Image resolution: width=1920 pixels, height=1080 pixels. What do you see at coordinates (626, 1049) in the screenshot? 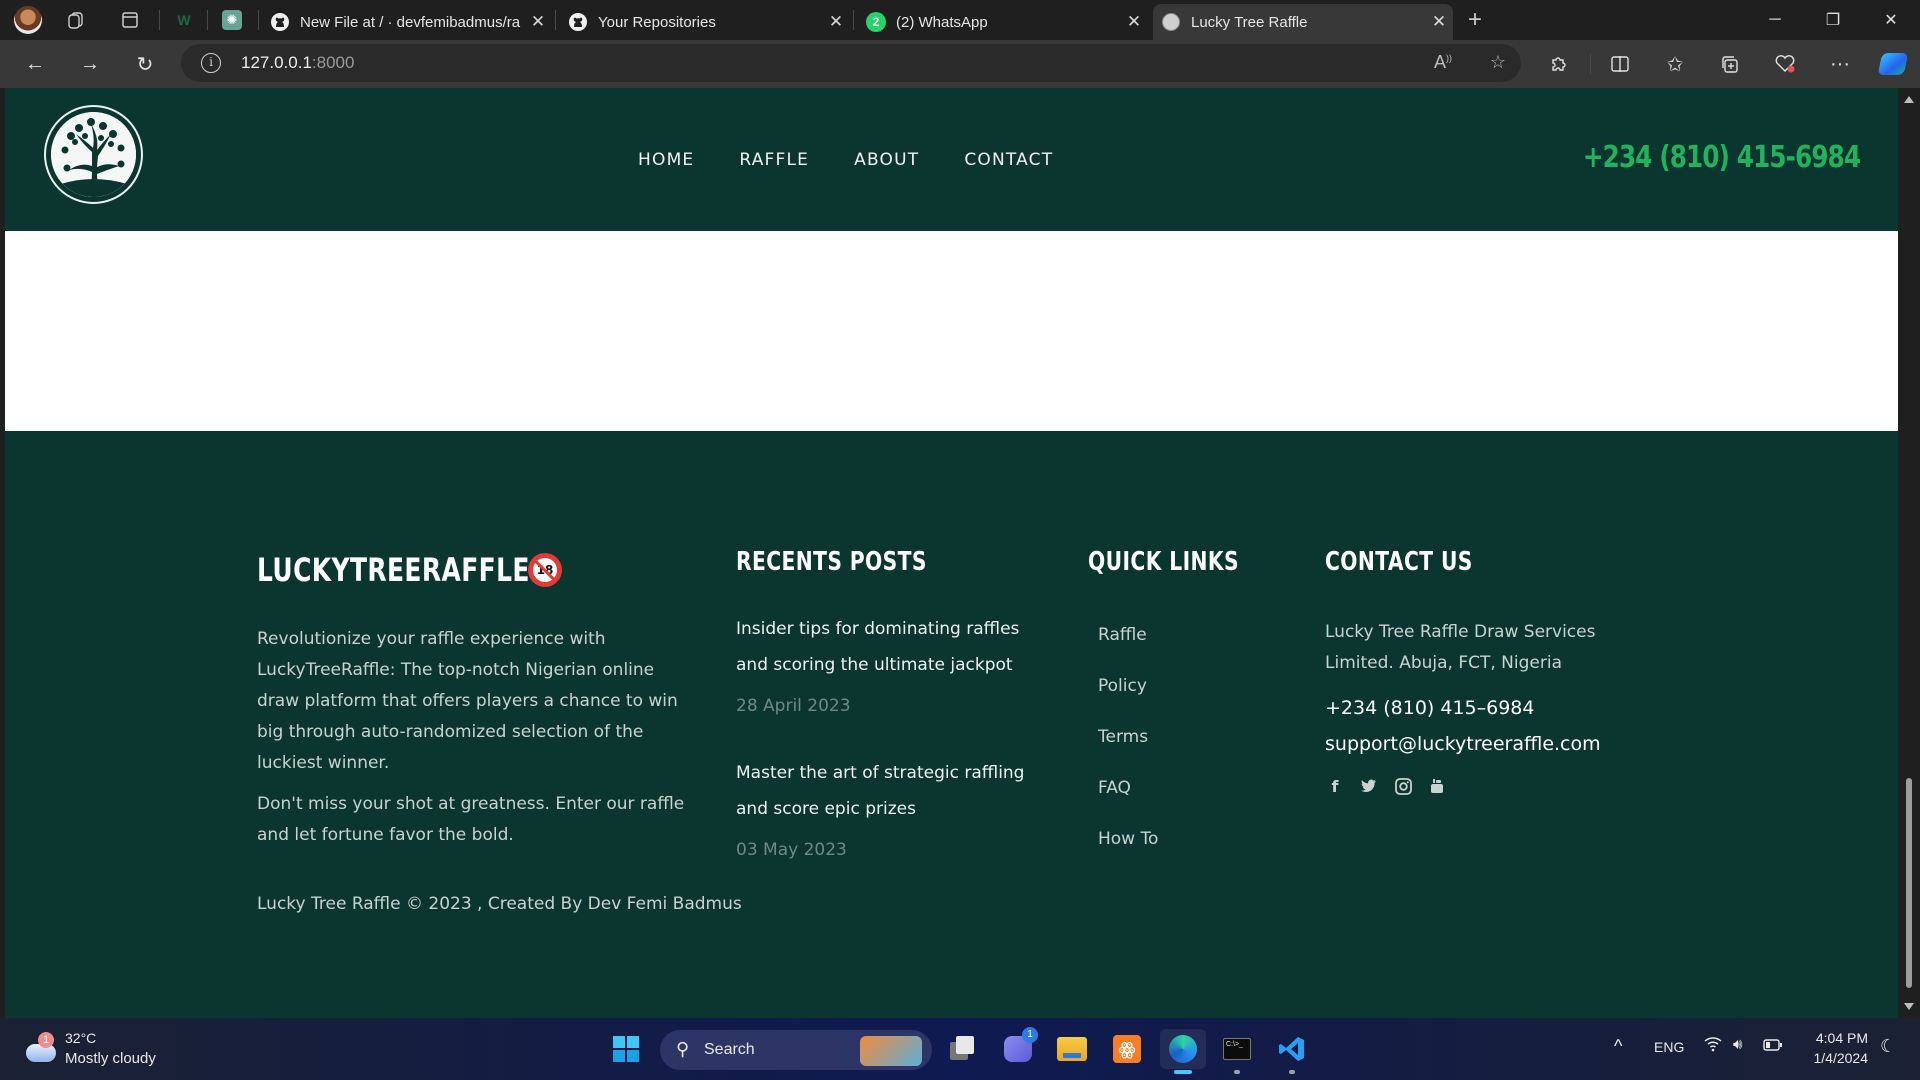
I see `start-button` at bounding box center [626, 1049].